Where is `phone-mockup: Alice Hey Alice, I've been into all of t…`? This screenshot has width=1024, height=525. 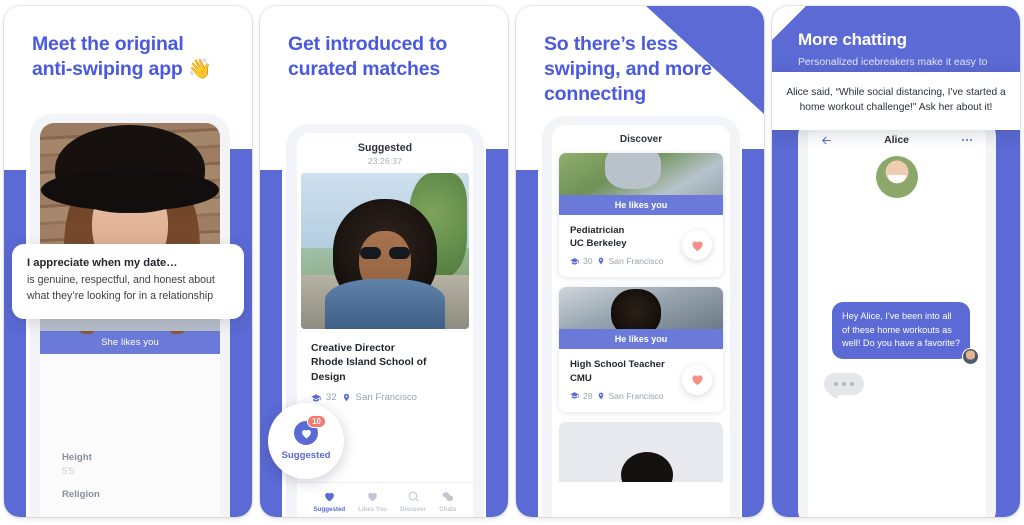 phone-mockup: Alice Hey Alice, I've been into all of t… is located at coordinates (897, 316).